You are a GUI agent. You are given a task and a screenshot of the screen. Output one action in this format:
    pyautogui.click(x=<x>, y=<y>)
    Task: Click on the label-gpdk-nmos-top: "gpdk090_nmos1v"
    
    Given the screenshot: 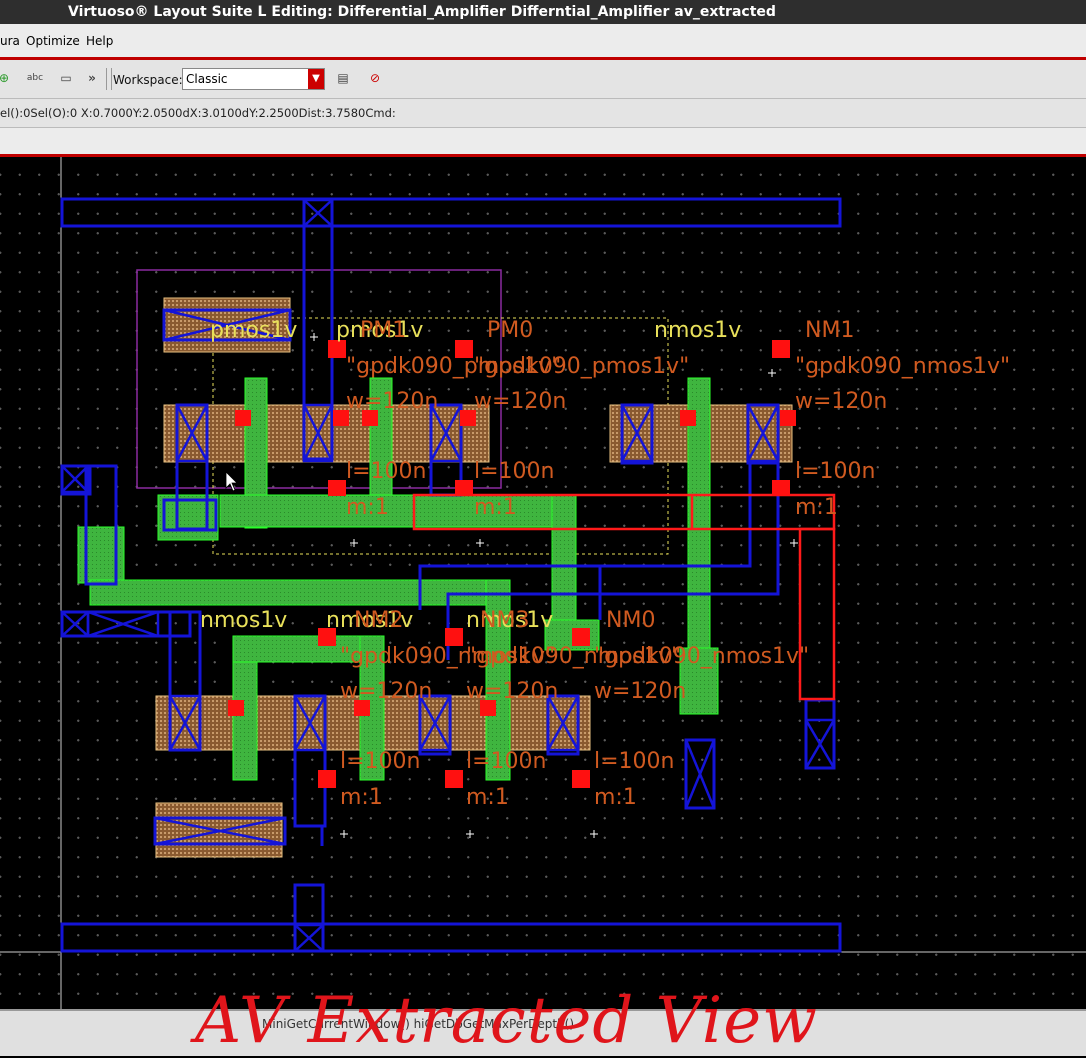 What is the action you would take?
    pyautogui.click(x=902, y=366)
    